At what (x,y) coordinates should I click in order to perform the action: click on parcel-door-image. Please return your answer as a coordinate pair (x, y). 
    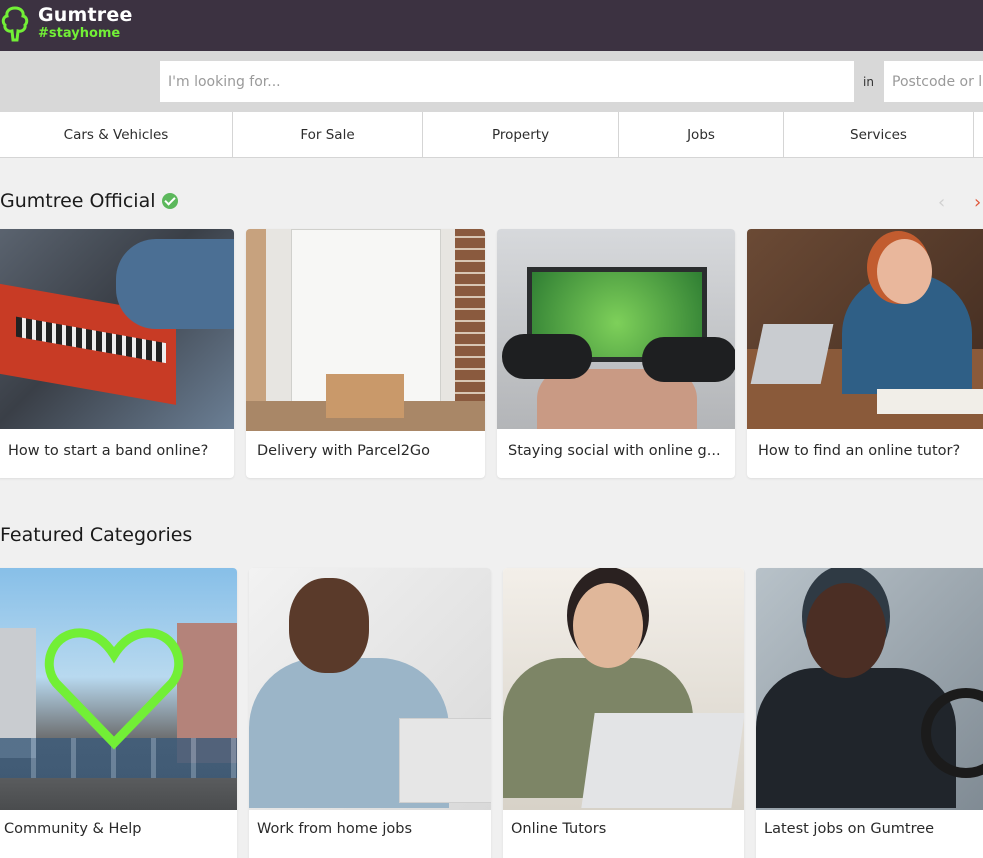
    Looking at the image, I should click on (365, 330).